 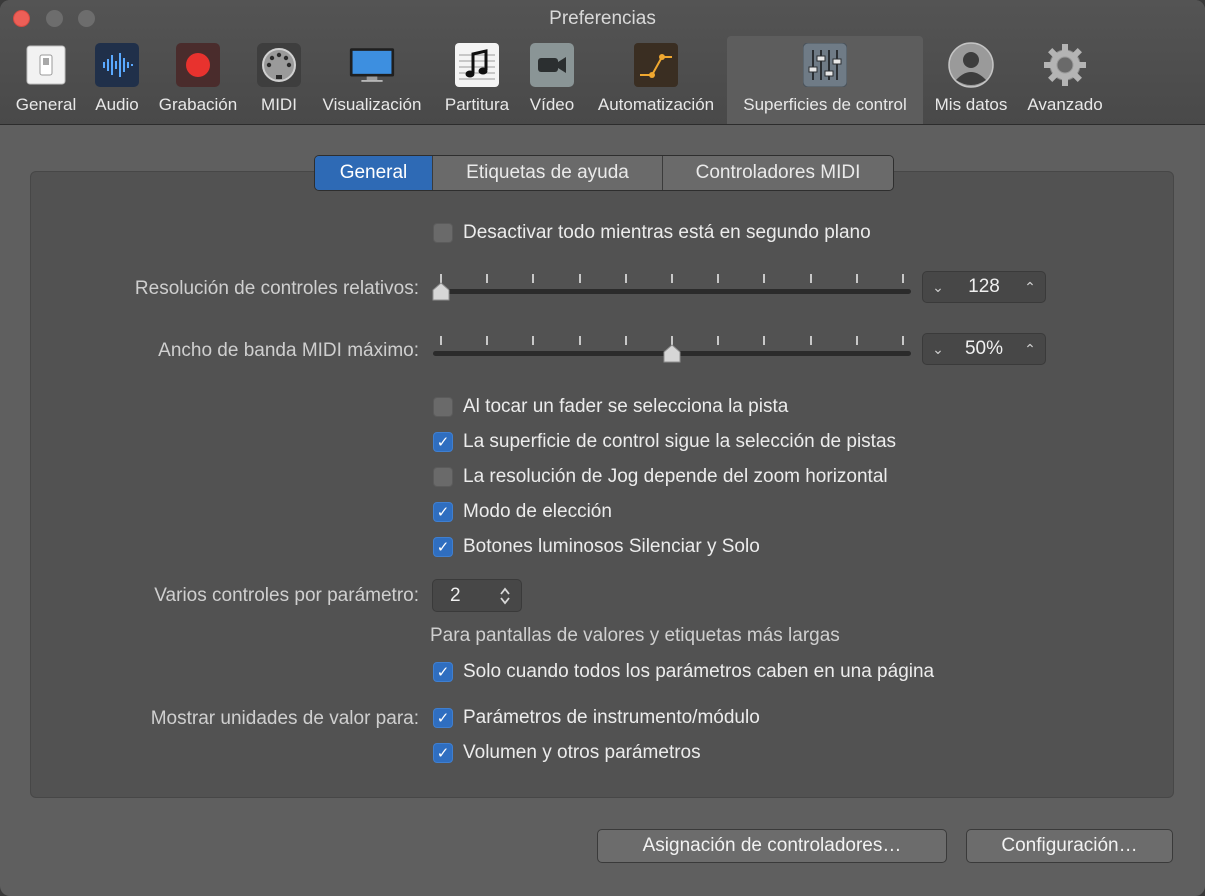 What do you see at coordinates (443, 753) in the screenshot?
I see `volume-params-checkbox: ✓` at bounding box center [443, 753].